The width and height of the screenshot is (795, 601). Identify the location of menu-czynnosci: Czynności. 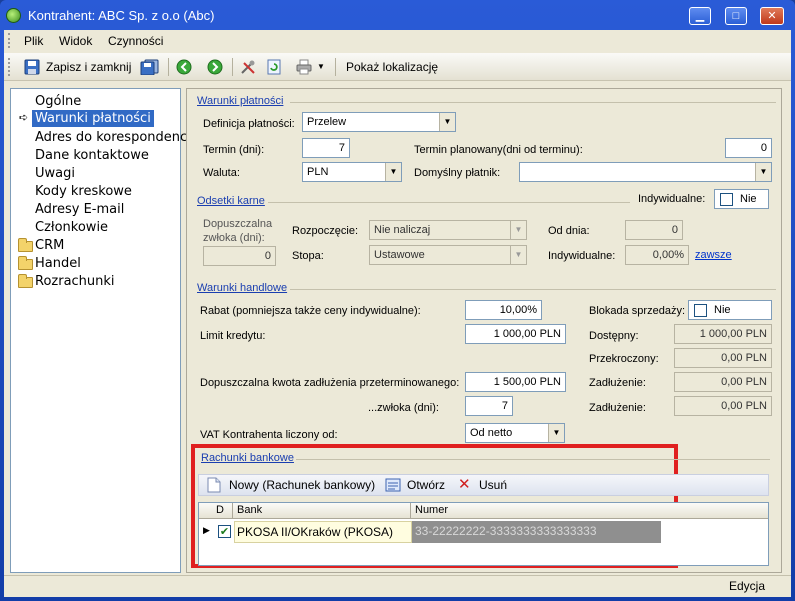
(135, 41).